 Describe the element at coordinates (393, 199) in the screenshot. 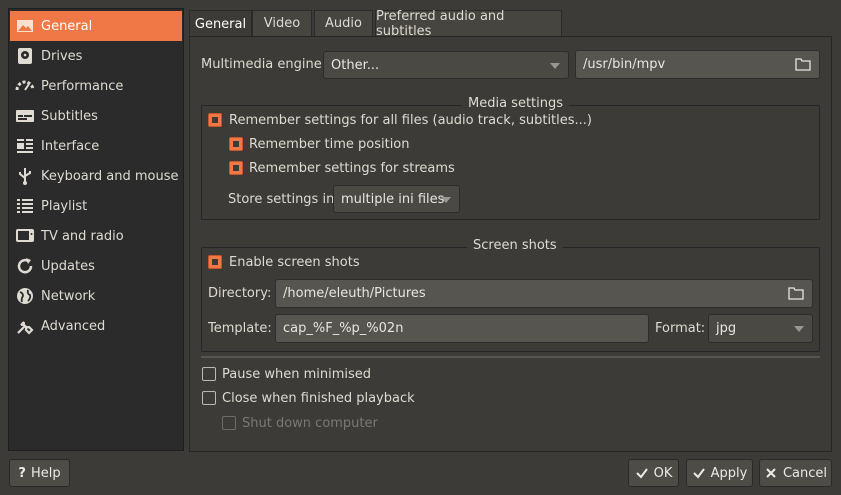

I see `store-settings-value: multiple ini files` at that location.